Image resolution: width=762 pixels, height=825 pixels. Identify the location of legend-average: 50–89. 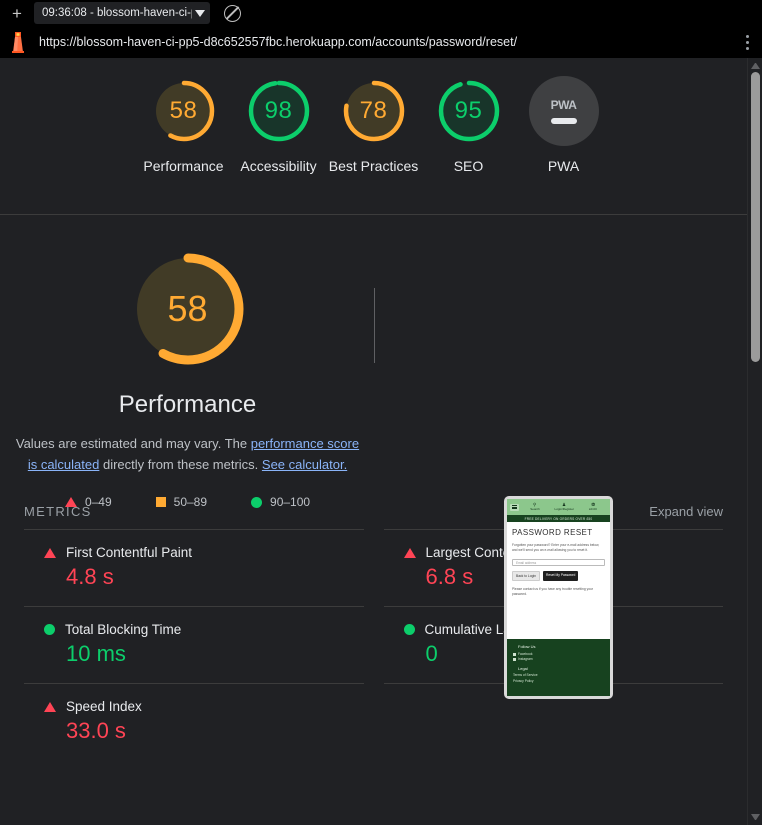
(181, 502).